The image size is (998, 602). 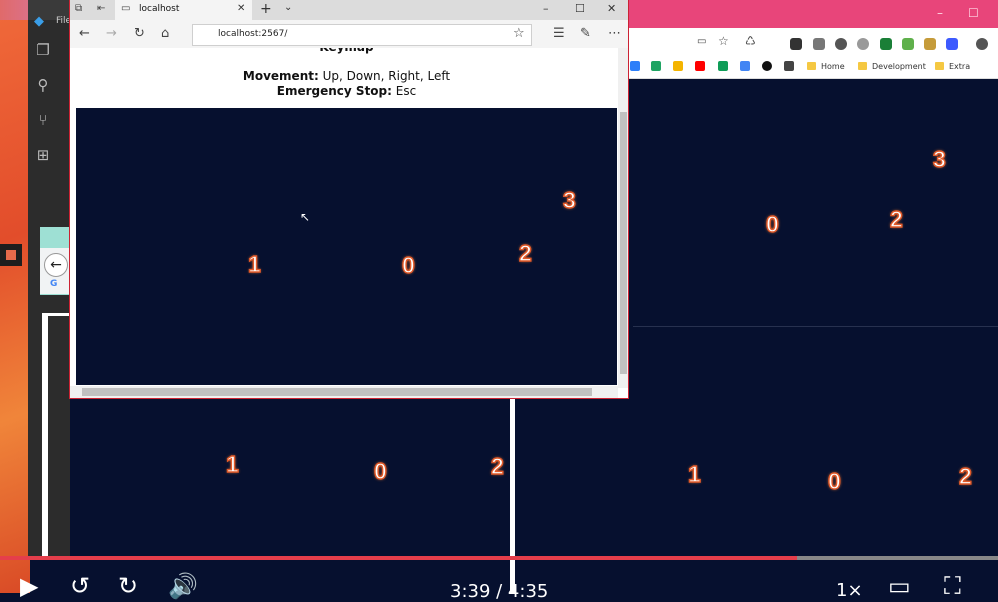 I want to click on captions-icon: ▭, so click(x=899, y=586).